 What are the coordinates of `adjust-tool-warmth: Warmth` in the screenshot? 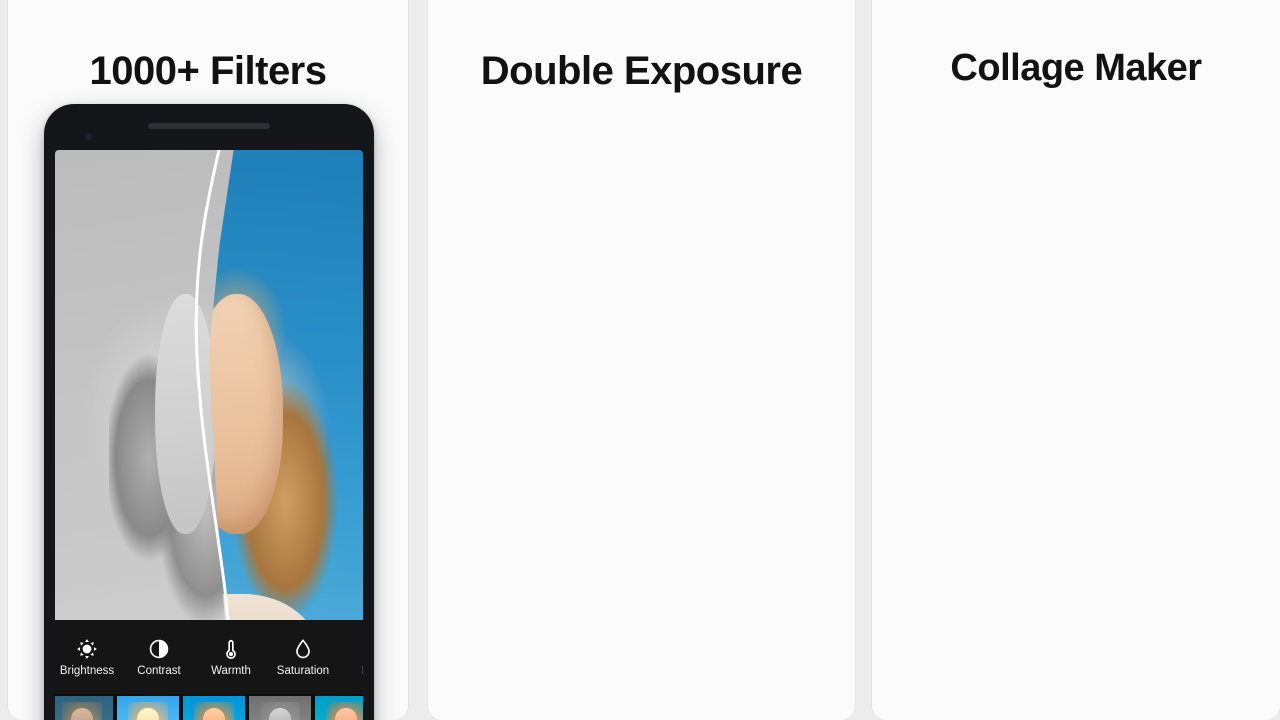 It's located at (231, 657).